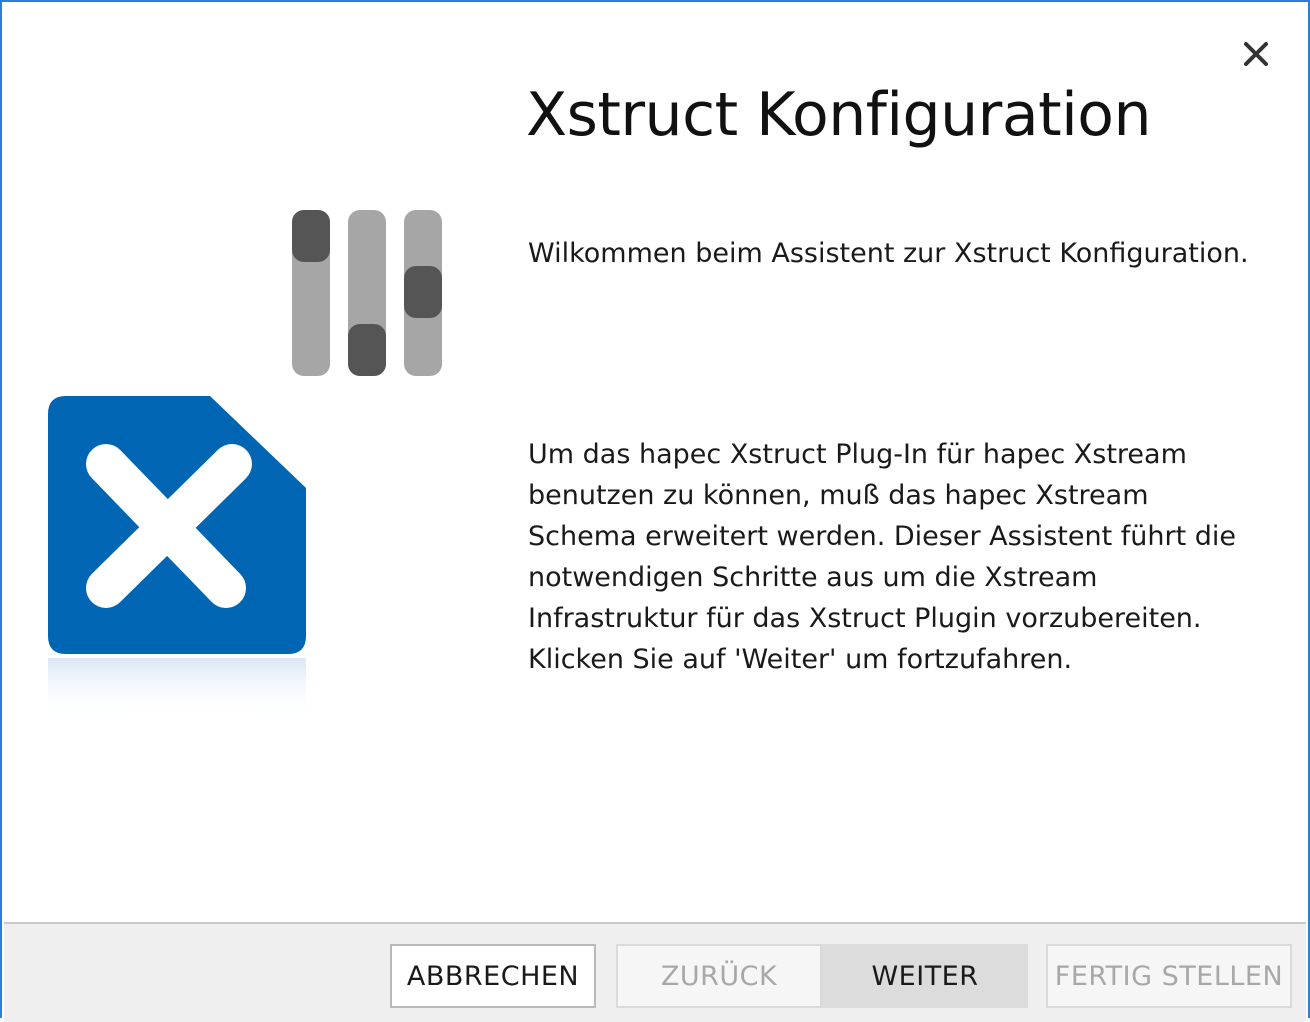 The width and height of the screenshot is (1310, 1022). What do you see at coordinates (368, 296) in the screenshot?
I see `settings-sliders-icon` at bounding box center [368, 296].